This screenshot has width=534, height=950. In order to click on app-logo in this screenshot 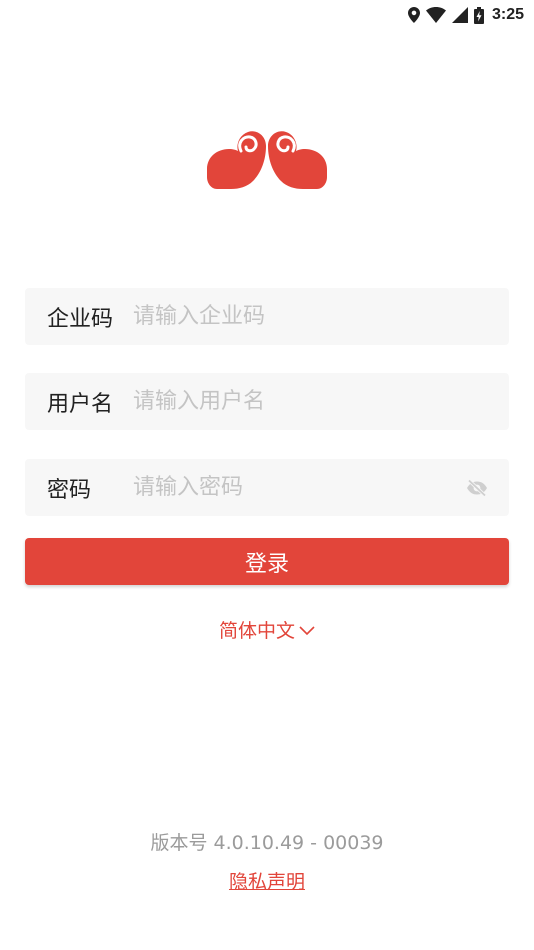, I will do `click(267, 159)`.